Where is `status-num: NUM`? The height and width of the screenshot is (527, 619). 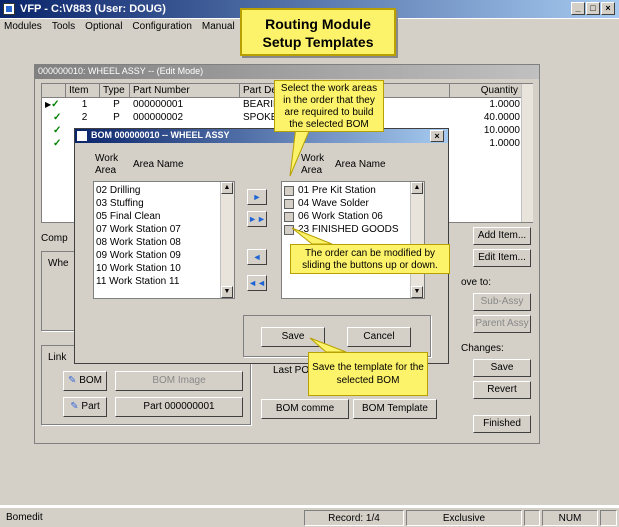
status-num: NUM is located at coordinates (570, 518).